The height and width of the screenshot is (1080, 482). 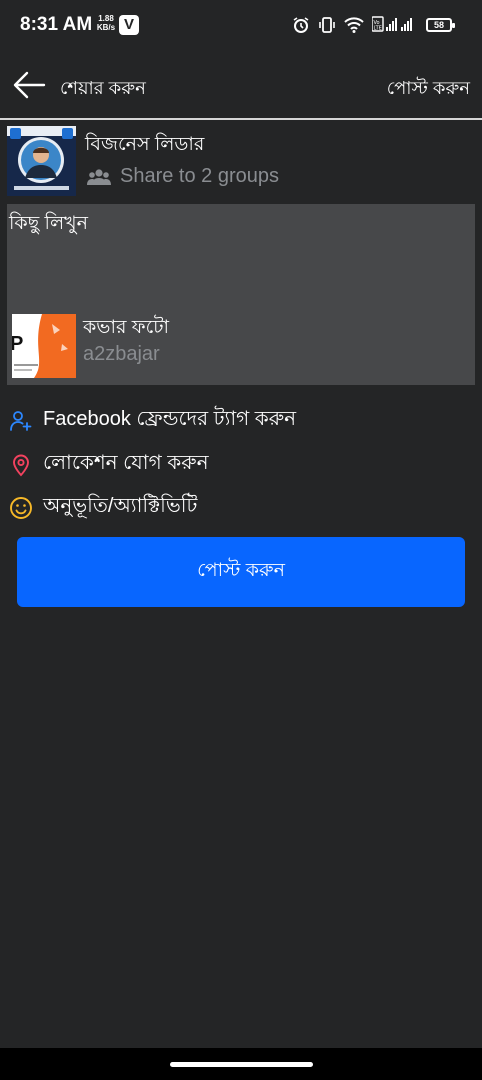 I want to click on feeling-activity-option: অনুভূতি/অ্যাক্টিভিটি, so click(x=103, y=507).